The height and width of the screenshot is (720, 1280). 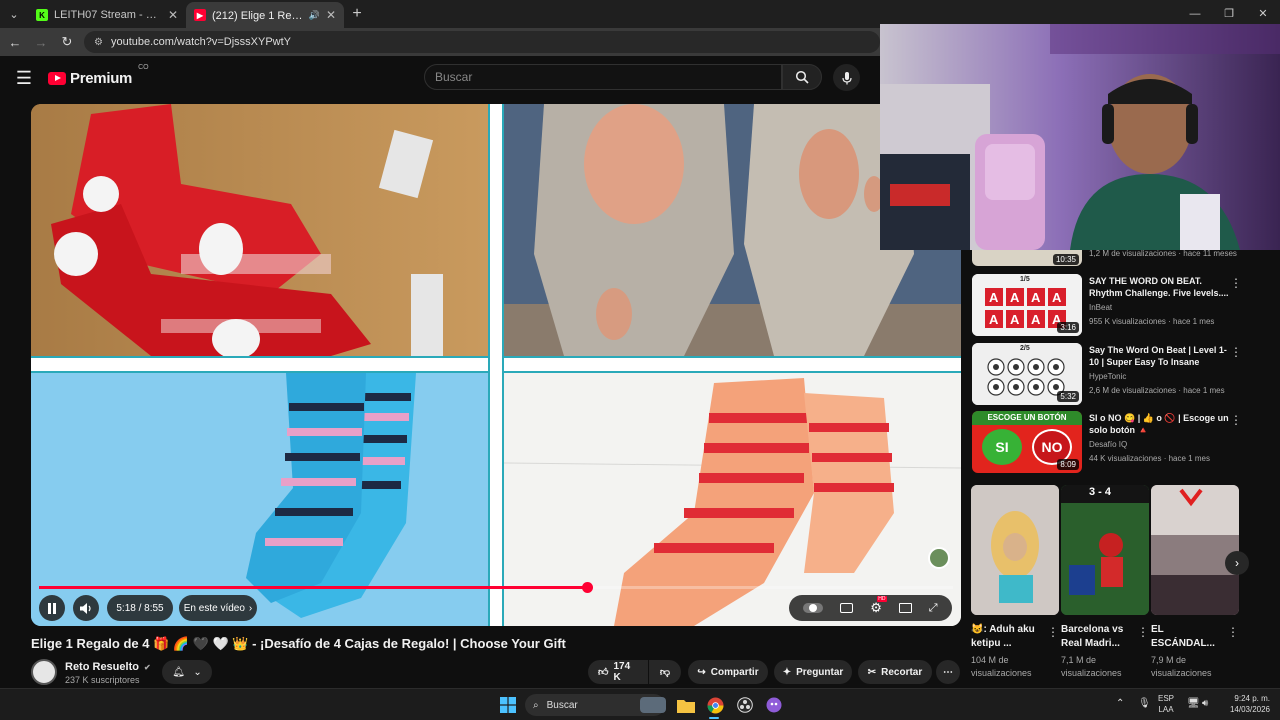 I want to click on video-thumbnail: 2/5 5:32, so click(x=1027, y=374).